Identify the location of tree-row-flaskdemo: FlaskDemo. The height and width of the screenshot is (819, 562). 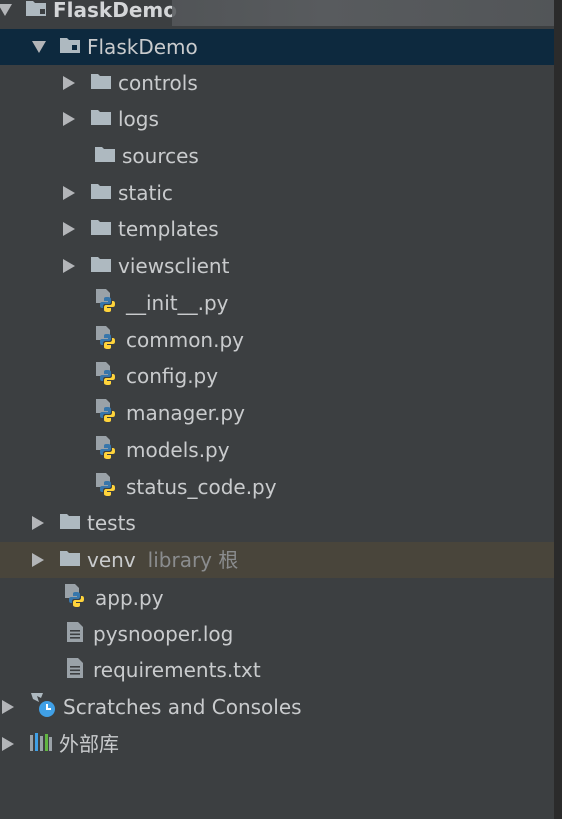
(277, 47).